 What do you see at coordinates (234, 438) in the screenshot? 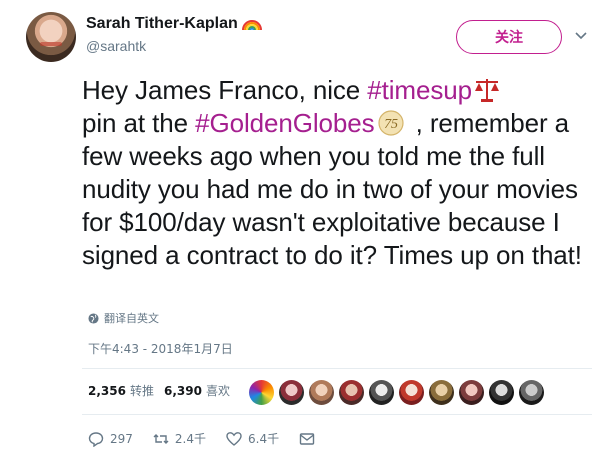
I see `heart-icon` at bounding box center [234, 438].